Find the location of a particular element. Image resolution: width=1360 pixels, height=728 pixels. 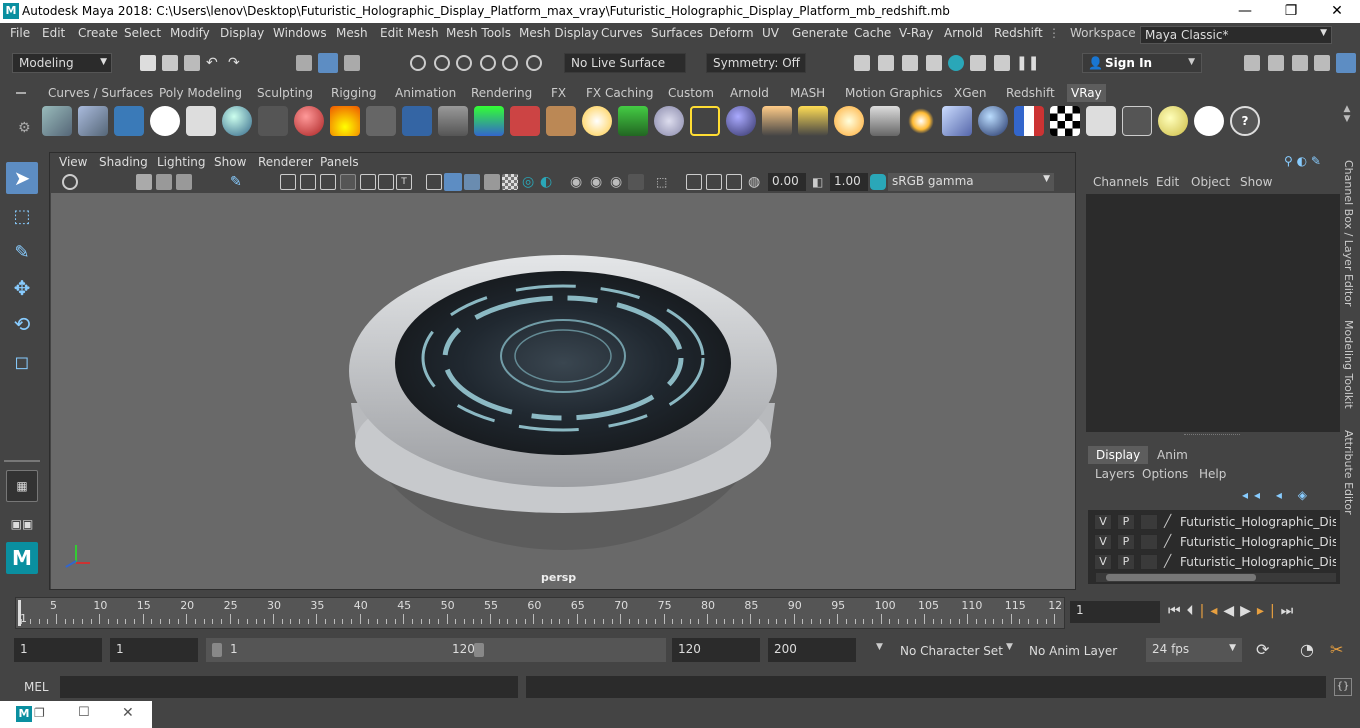

shelf-tab-vray: VRay is located at coordinates (1086, 93).